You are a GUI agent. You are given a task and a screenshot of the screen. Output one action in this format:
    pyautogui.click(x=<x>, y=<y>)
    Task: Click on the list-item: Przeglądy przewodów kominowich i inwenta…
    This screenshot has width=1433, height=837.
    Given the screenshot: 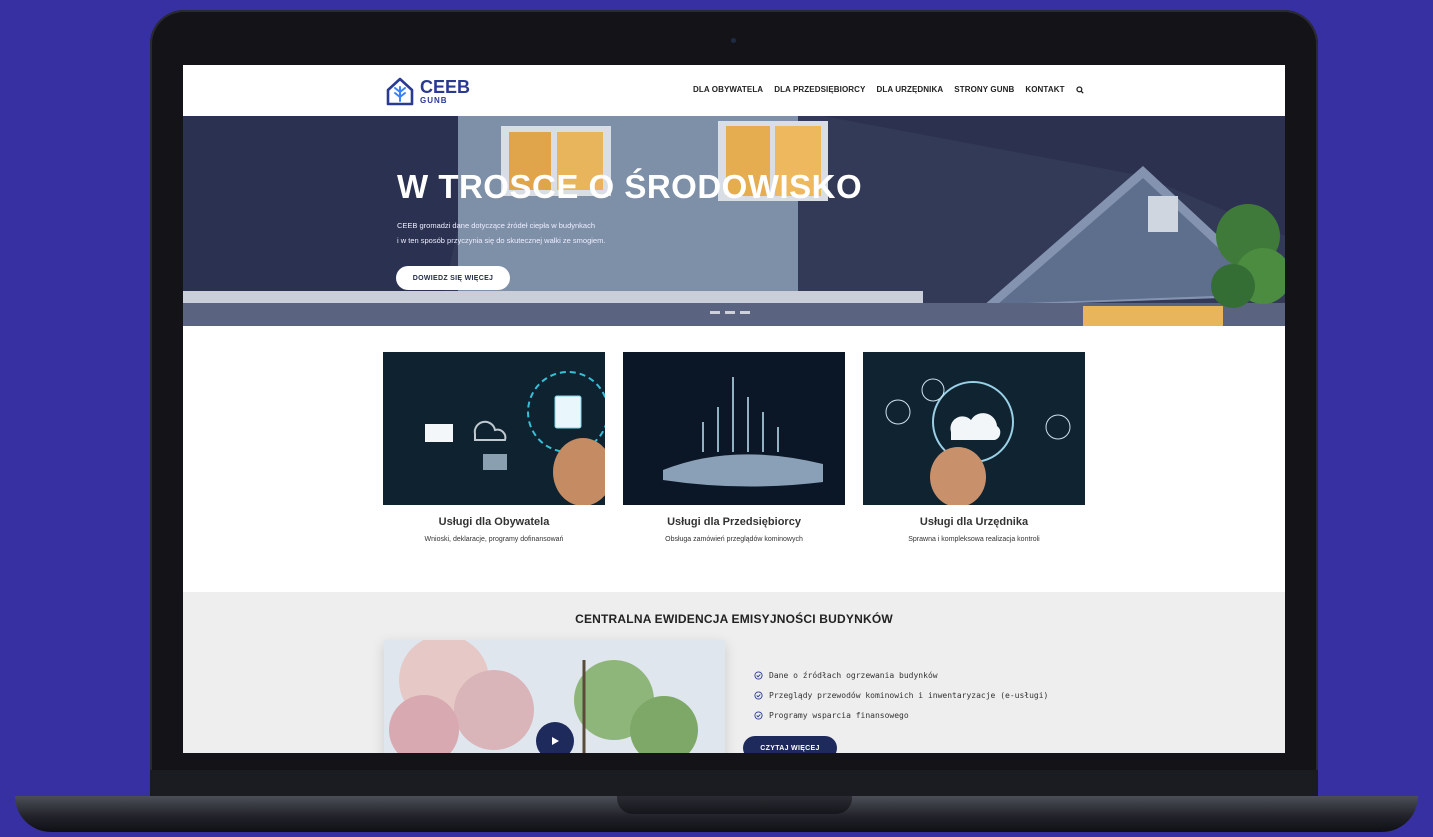 What is the action you would take?
    pyautogui.click(x=901, y=695)
    